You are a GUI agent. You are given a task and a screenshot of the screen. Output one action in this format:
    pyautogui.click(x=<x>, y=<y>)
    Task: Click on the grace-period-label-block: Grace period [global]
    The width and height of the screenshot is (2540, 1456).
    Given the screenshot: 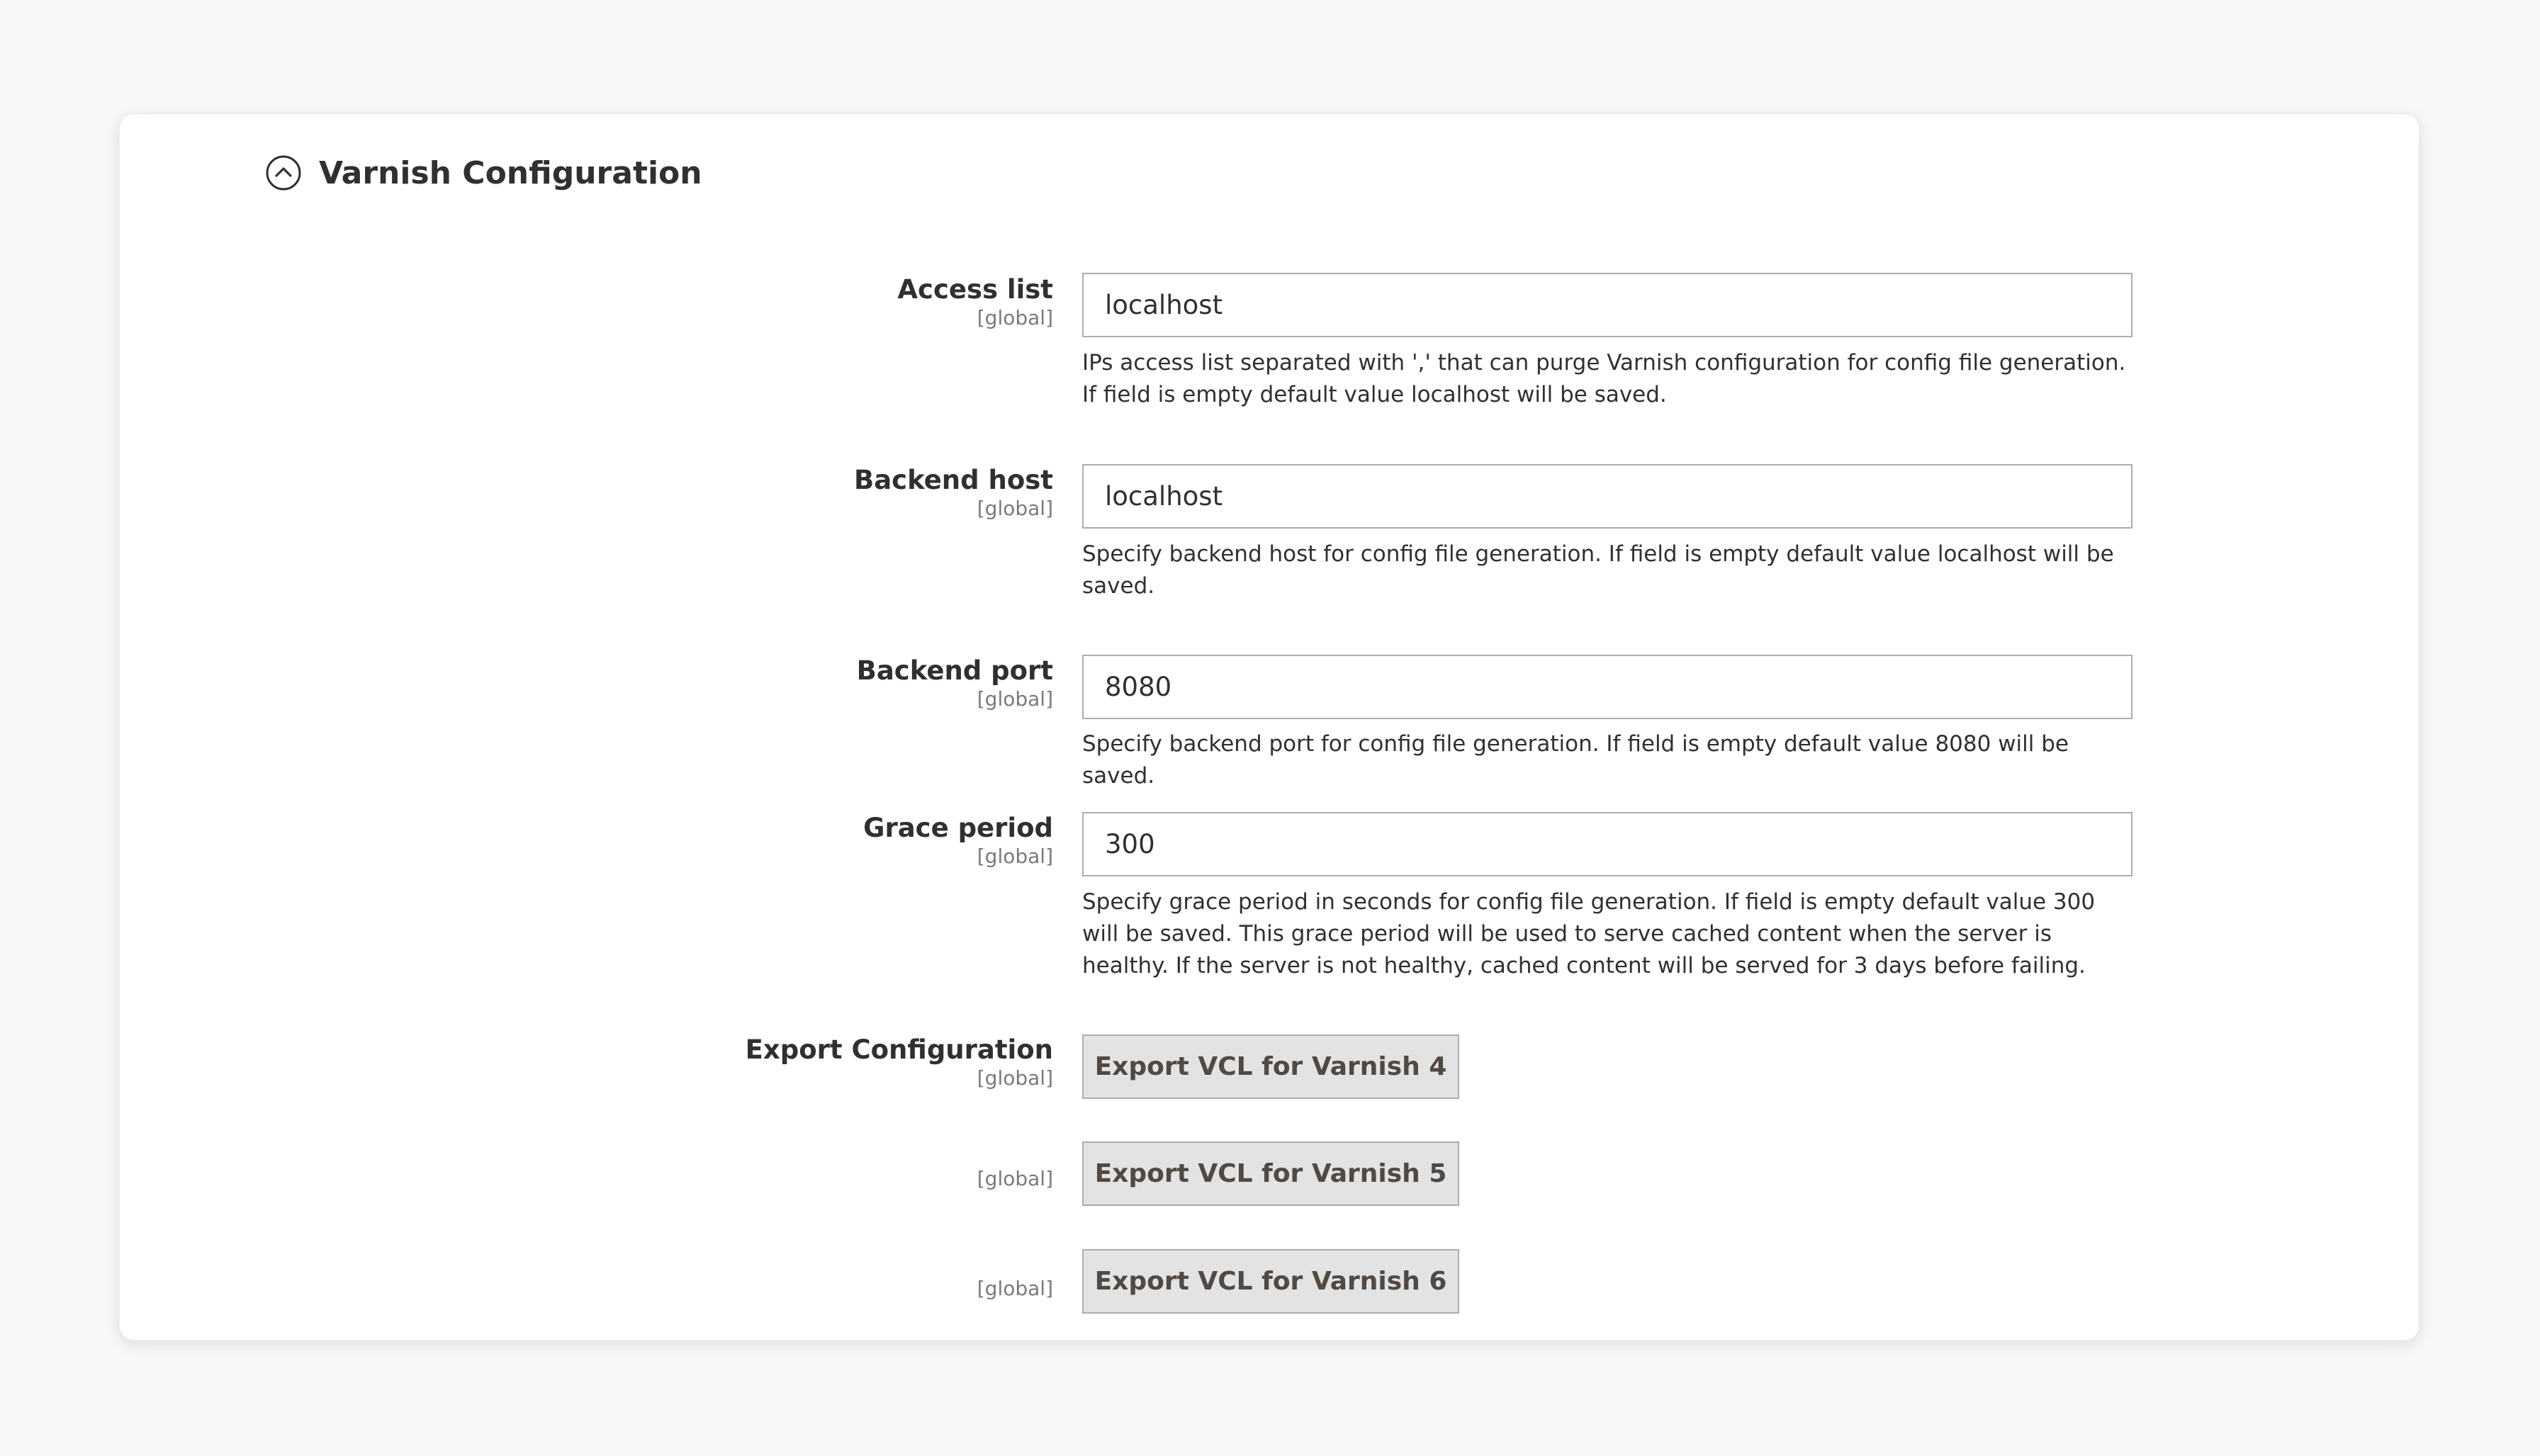 What is the action you would take?
    pyautogui.click(x=958, y=840)
    